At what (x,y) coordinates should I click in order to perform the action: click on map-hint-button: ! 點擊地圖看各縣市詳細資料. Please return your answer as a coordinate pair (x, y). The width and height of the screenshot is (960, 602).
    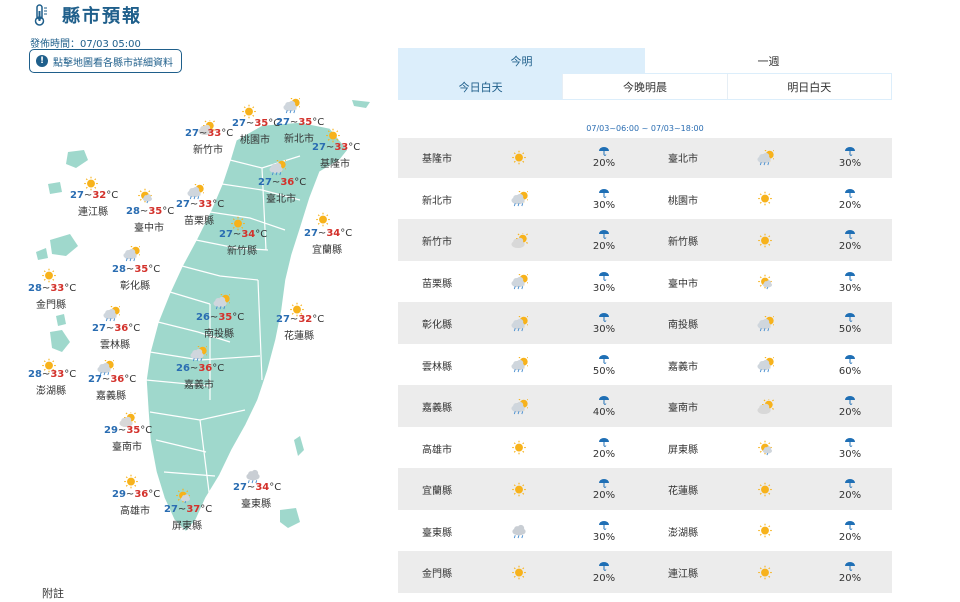
    Looking at the image, I should click on (105, 61).